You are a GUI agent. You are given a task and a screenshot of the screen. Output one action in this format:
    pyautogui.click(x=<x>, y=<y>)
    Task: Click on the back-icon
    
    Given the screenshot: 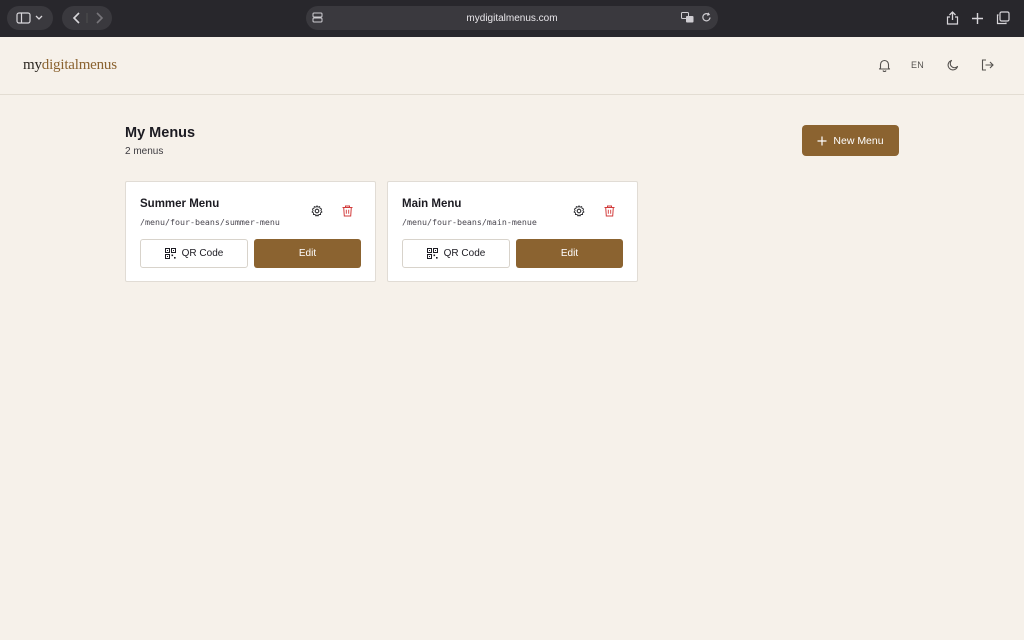 What is the action you would take?
    pyautogui.click(x=76, y=18)
    